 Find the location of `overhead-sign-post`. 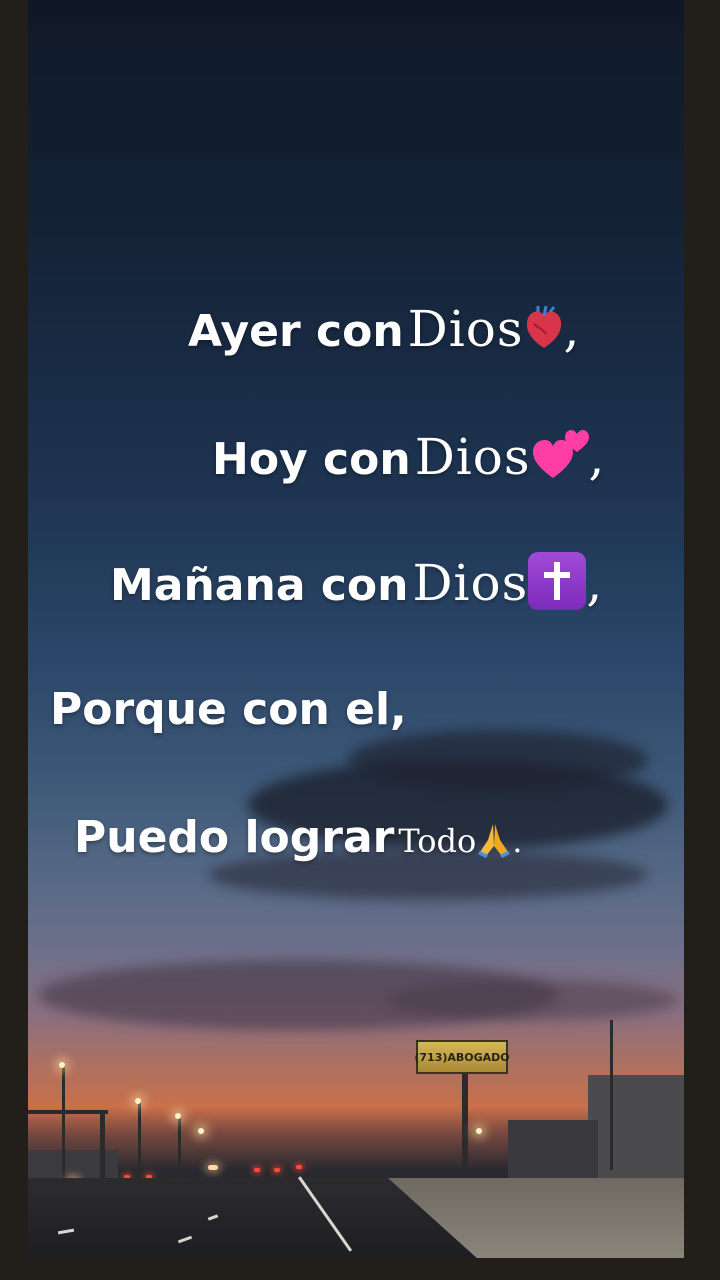

overhead-sign-post is located at coordinates (102, 1145).